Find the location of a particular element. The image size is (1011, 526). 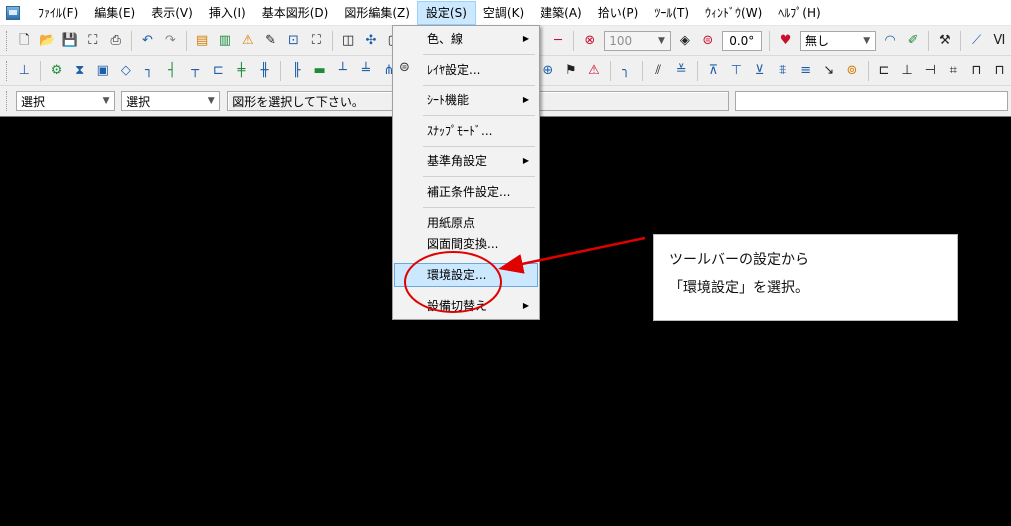

zoom-extents-icon: ⛶ is located at coordinates (316, 41).